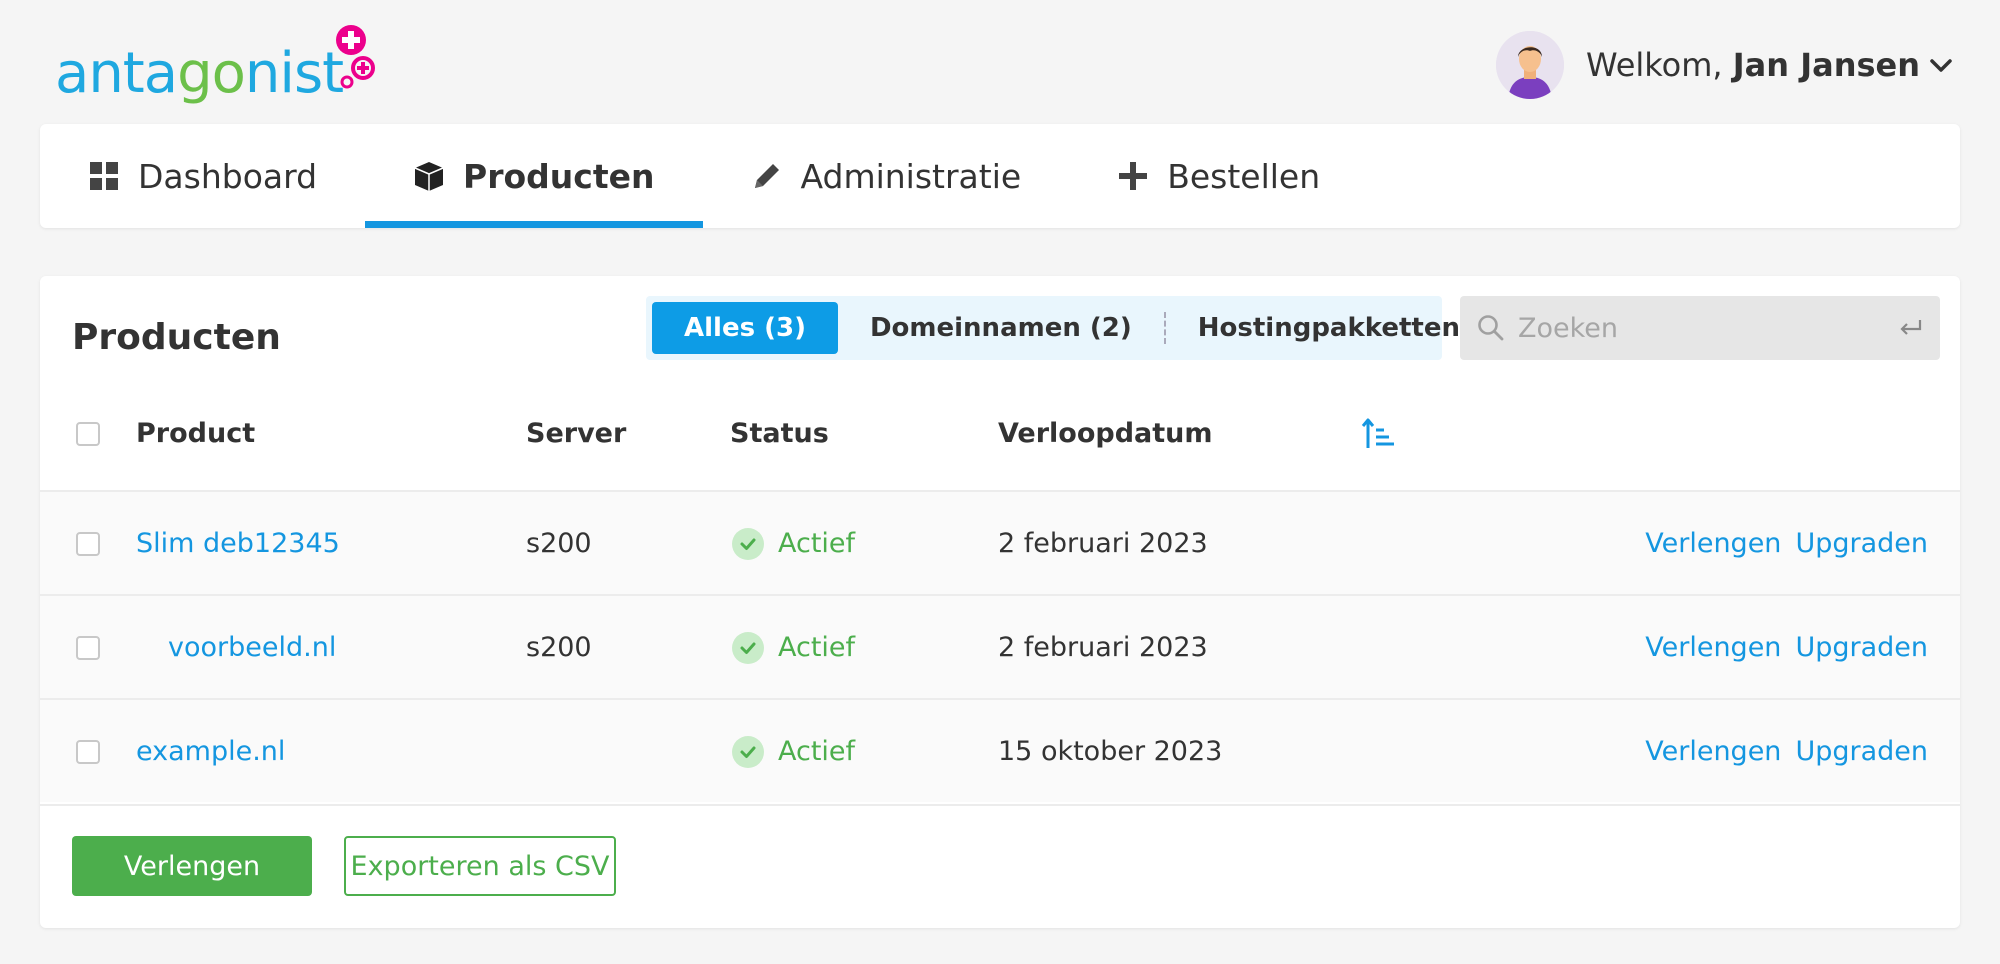  Describe the element at coordinates (1911, 328) in the screenshot. I see `enter-key-icon` at that location.